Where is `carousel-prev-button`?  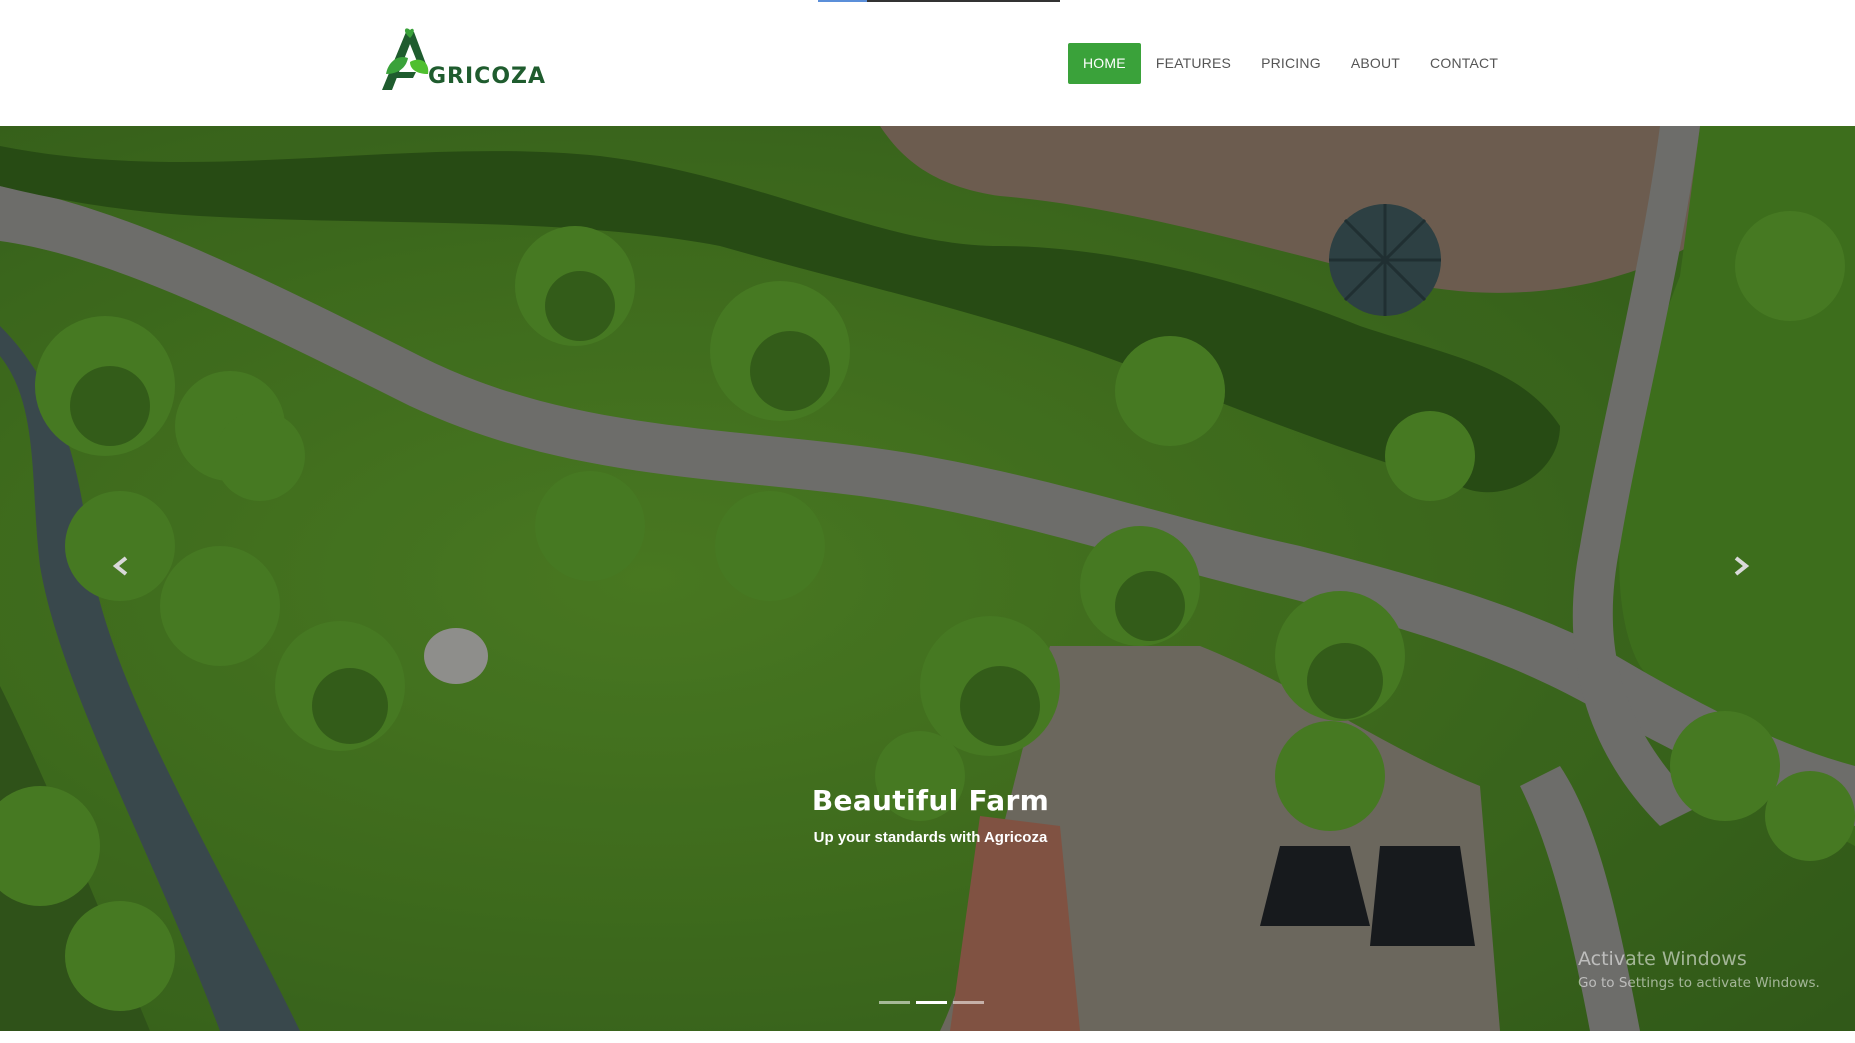 carousel-prev-button is located at coordinates (122, 566).